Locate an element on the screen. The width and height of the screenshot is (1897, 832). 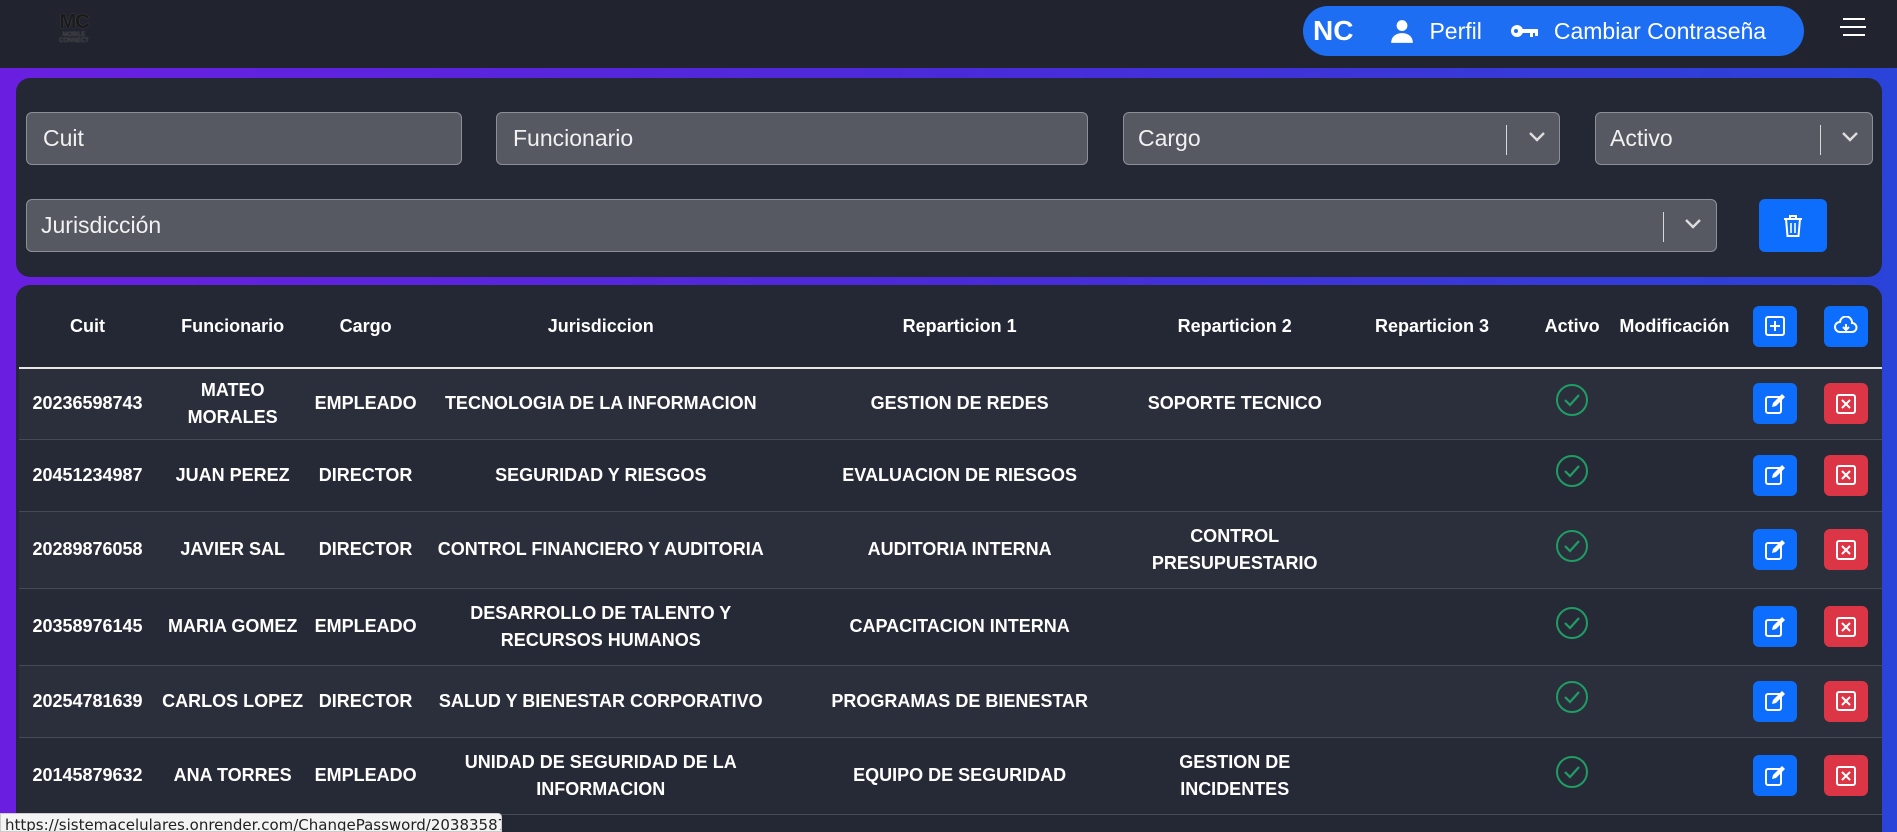
col-header-cargo: Cargo is located at coordinates (365, 327).